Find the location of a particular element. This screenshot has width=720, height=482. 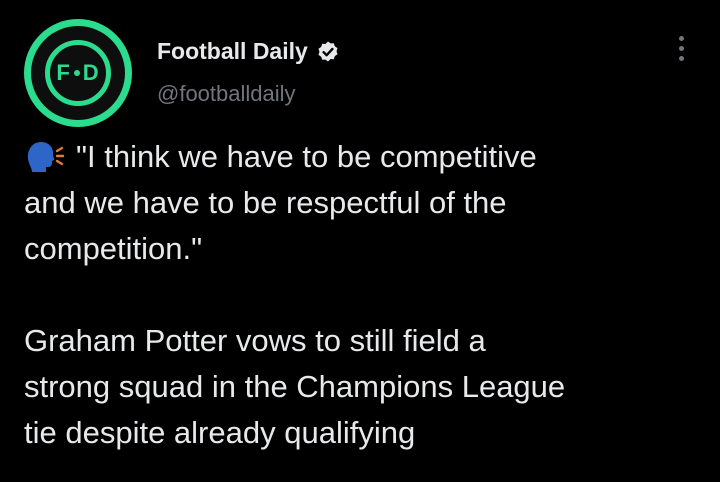

verified-badge-icon is located at coordinates (328, 51).